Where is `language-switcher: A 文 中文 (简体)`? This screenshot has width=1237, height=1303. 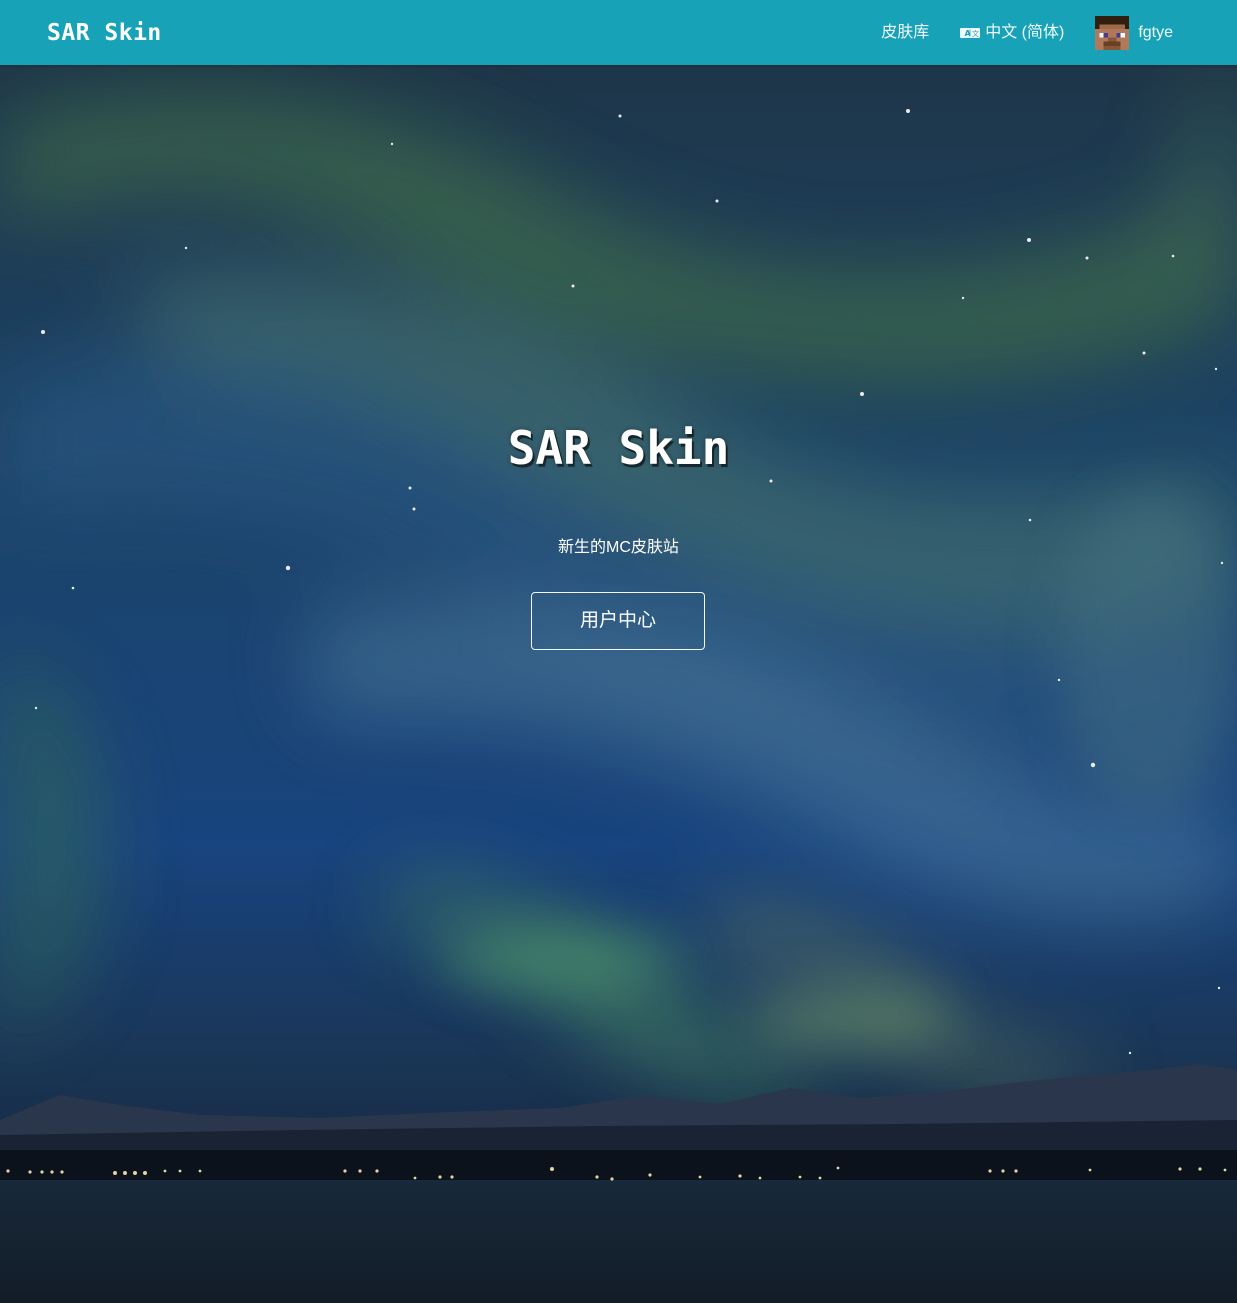 language-switcher: A 文 中文 (简体) is located at coordinates (1012, 33).